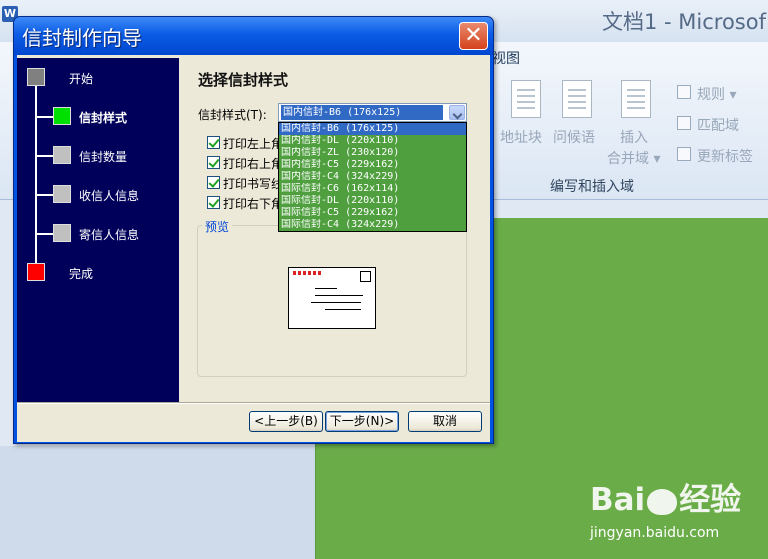  I want to click on dialog-title: 信封制作向导, so click(82, 38).